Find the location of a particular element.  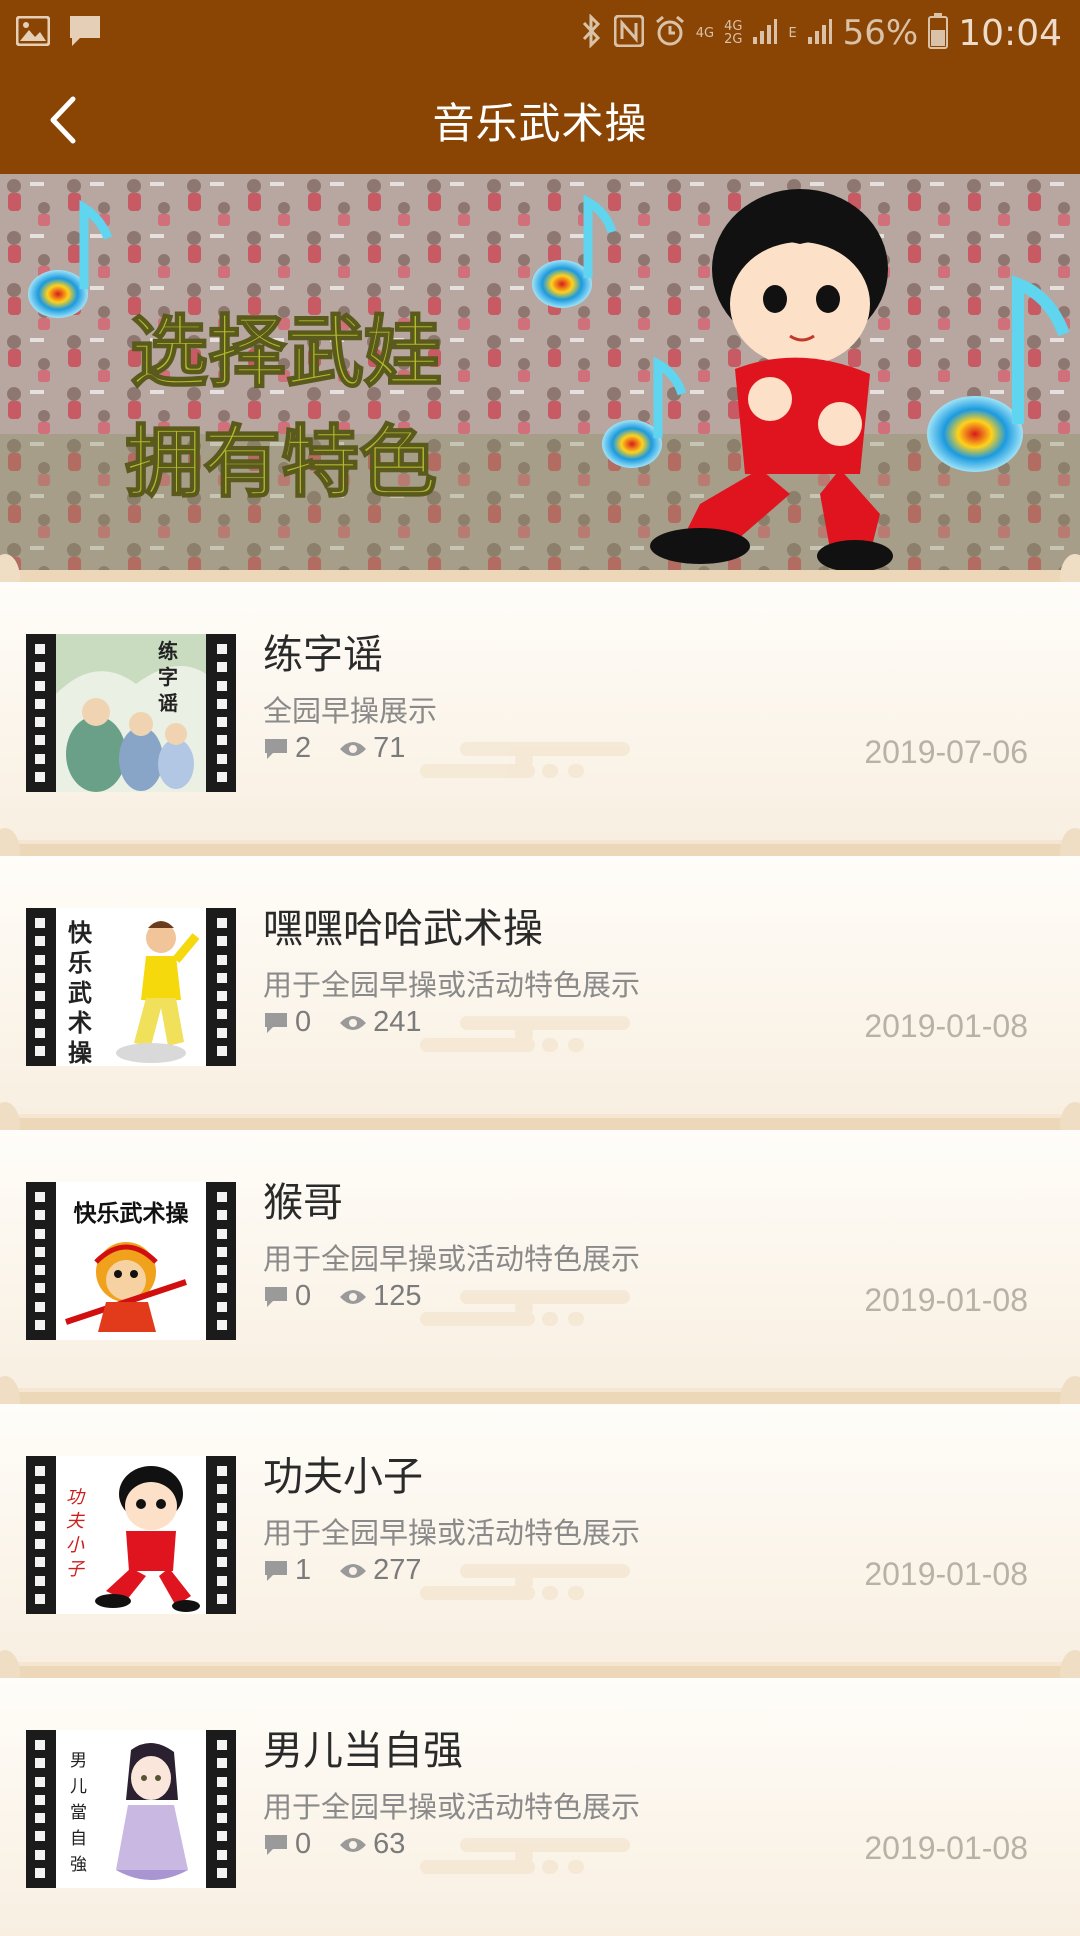

item-title: 功夫小子 is located at coordinates (343, 1477).